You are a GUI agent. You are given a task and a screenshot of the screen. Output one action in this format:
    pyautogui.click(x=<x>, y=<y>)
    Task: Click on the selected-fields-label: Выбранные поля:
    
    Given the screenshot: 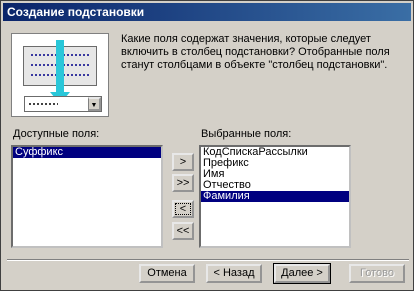 What is the action you would take?
    pyautogui.click(x=246, y=134)
    